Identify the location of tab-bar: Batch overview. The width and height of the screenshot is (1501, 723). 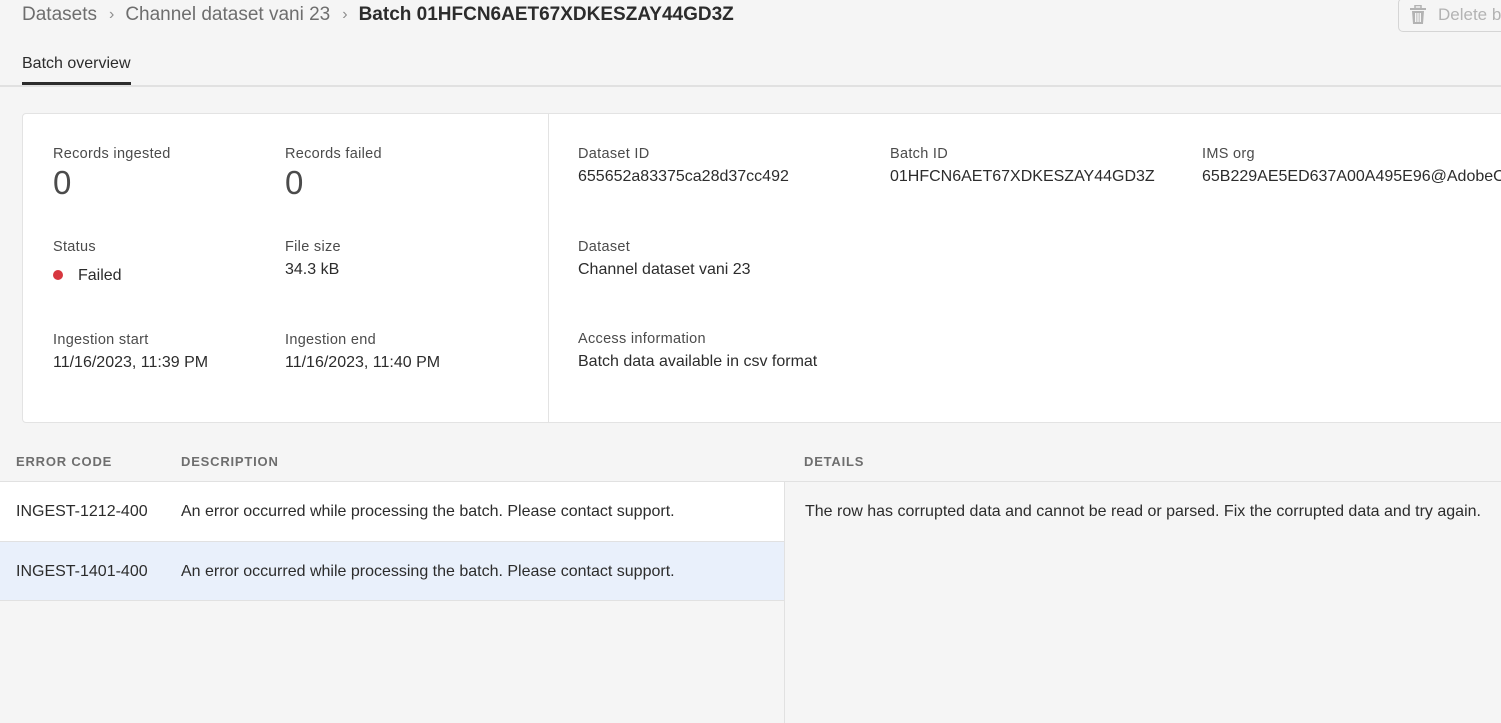
(750, 66).